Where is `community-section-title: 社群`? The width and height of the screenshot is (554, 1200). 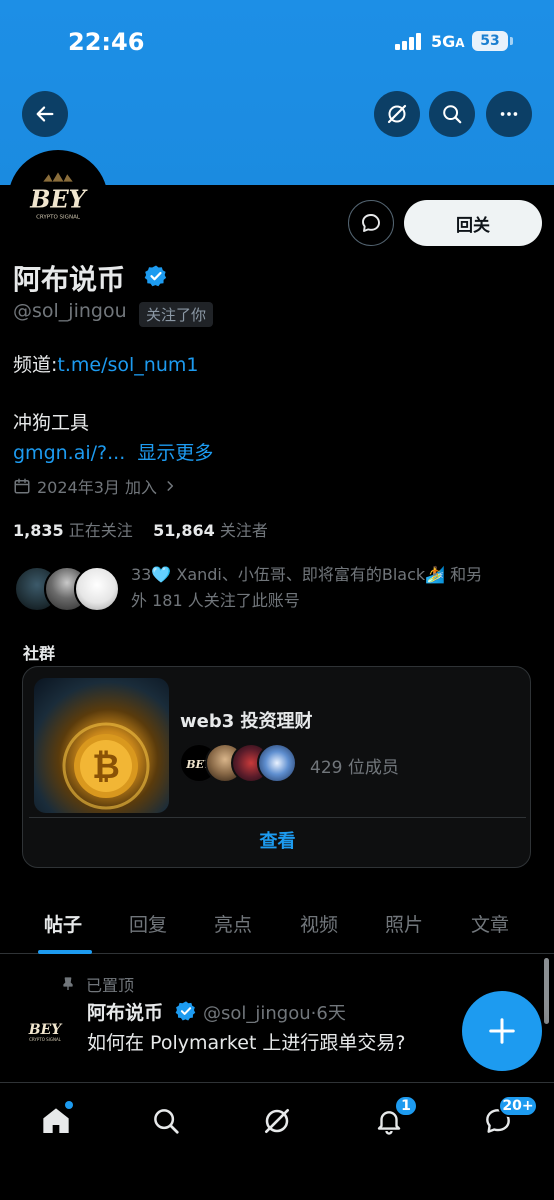
community-section-title: 社群 is located at coordinates (39, 653).